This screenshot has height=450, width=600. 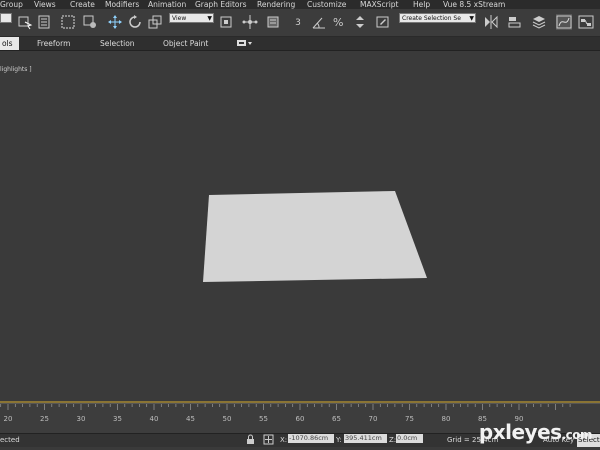 What do you see at coordinates (300, 419) in the screenshot?
I see `ruler-tick-label: 60` at bounding box center [300, 419].